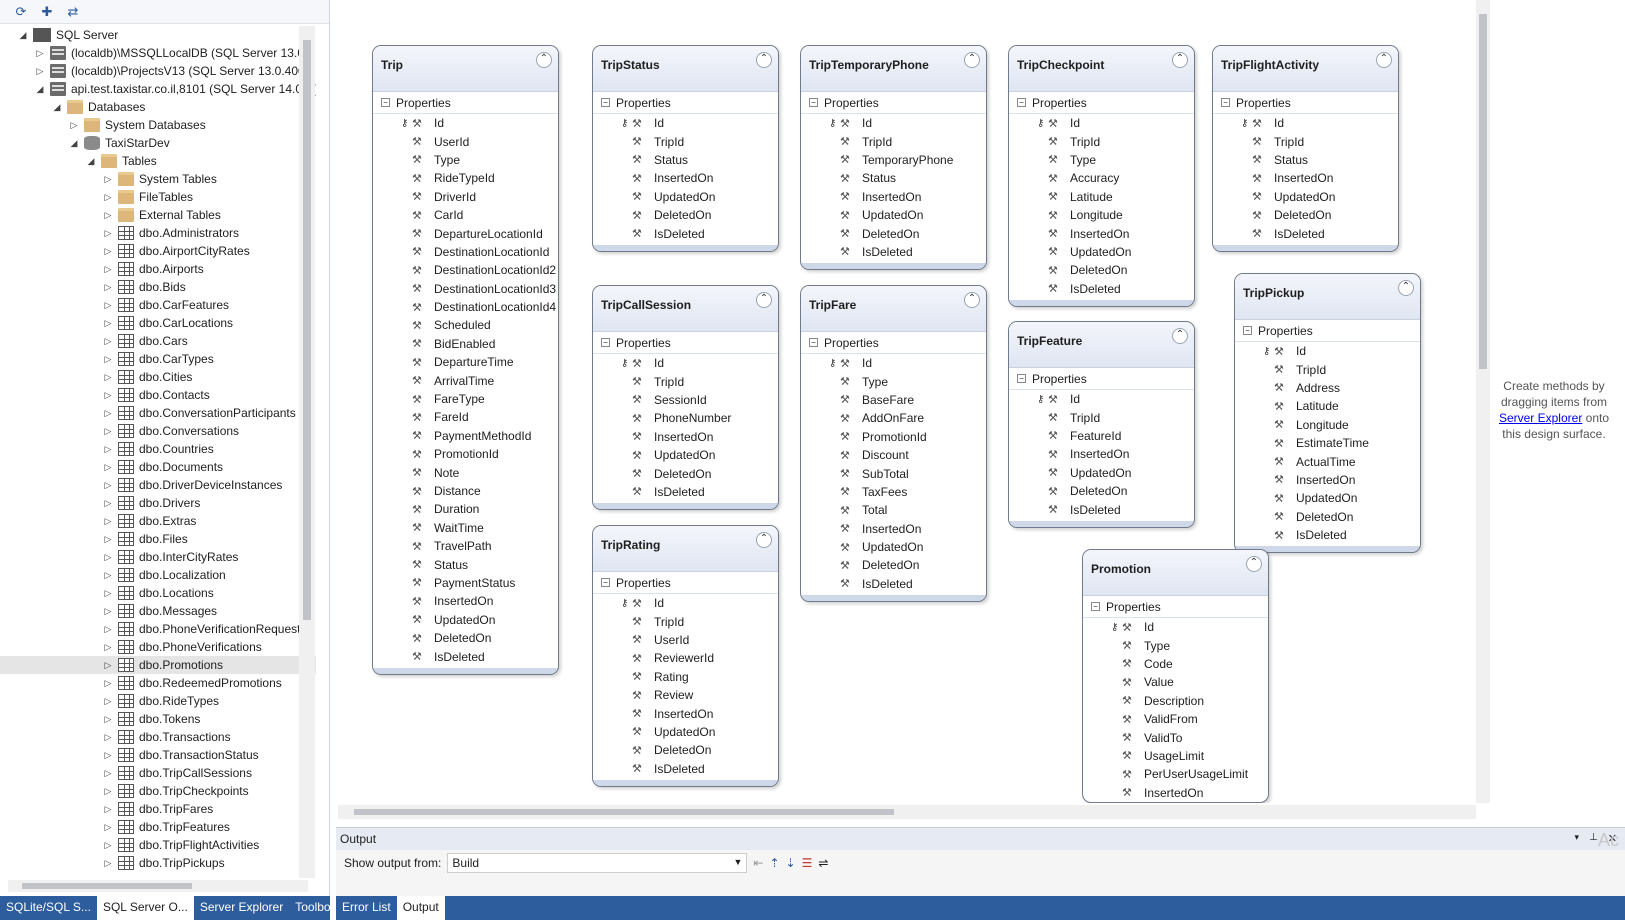 This screenshot has height=920, width=1625. I want to click on designer-vertical-scrollbar, so click(1483, 401).